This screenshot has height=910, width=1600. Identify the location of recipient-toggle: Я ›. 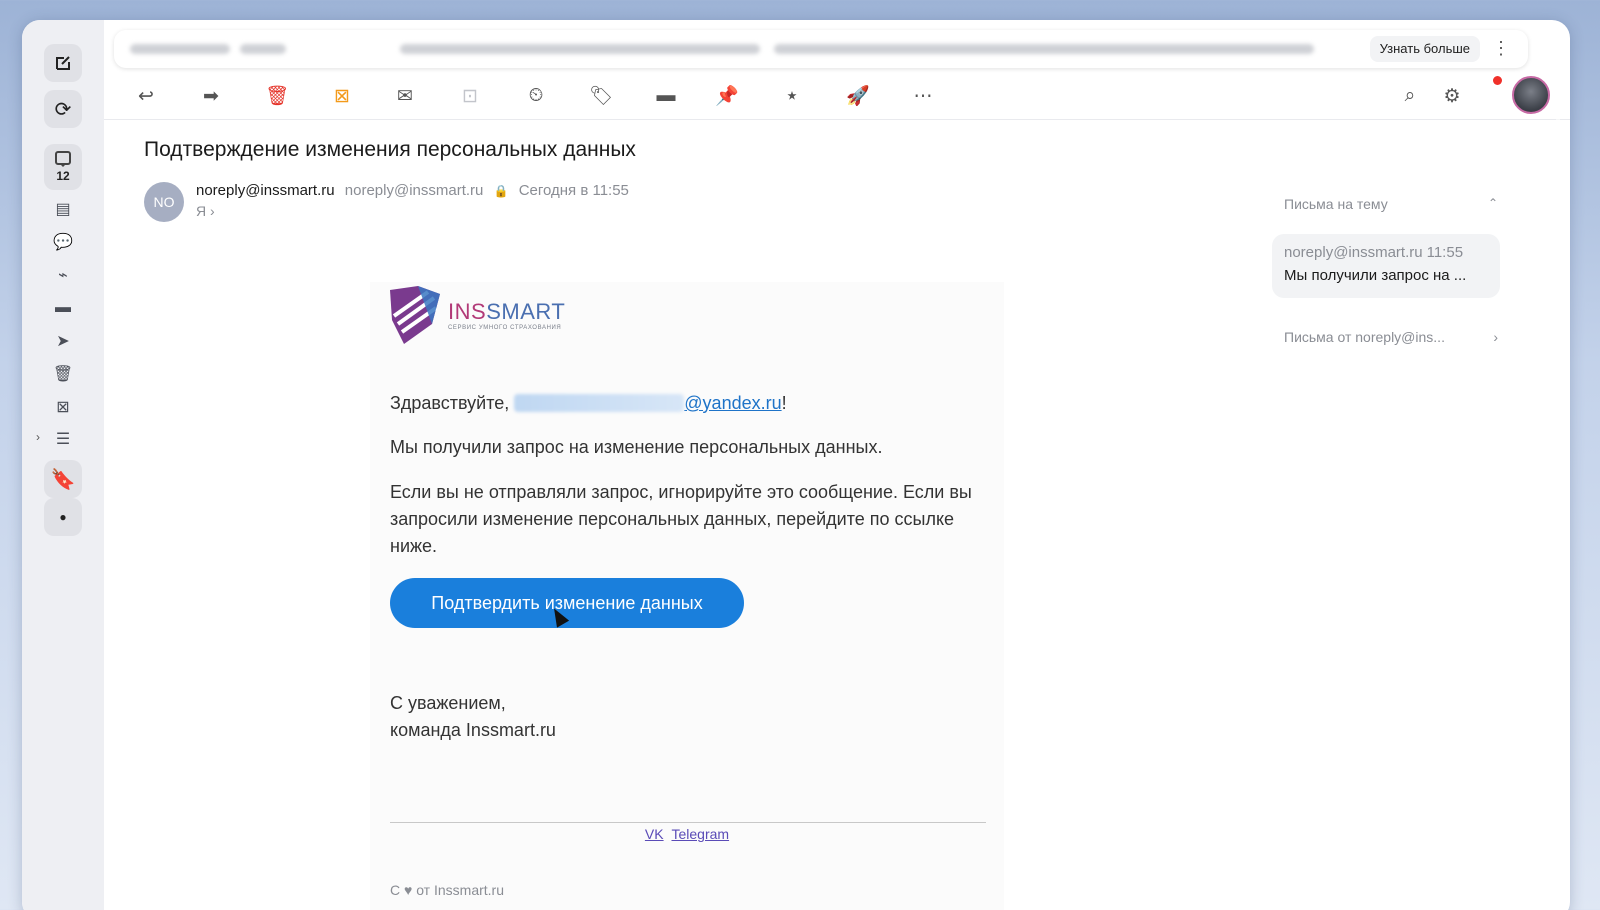
(205, 211).